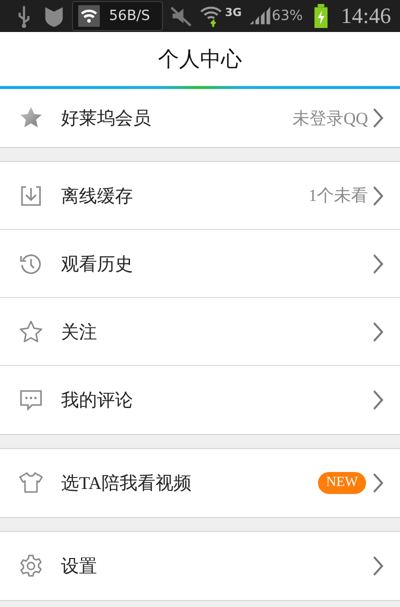  Describe the element at coordinates (287, 16) in the screenshot. I see `battery-level: 63%` at that location.